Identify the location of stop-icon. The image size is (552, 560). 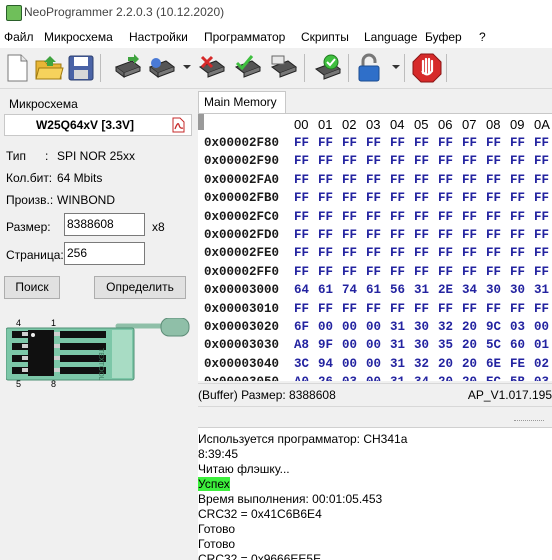
(427, 68).